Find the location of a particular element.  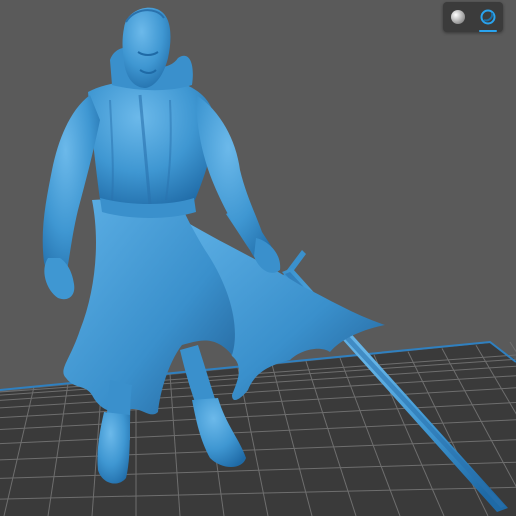

solid-shading-icon is located at coordinates (458, 17).